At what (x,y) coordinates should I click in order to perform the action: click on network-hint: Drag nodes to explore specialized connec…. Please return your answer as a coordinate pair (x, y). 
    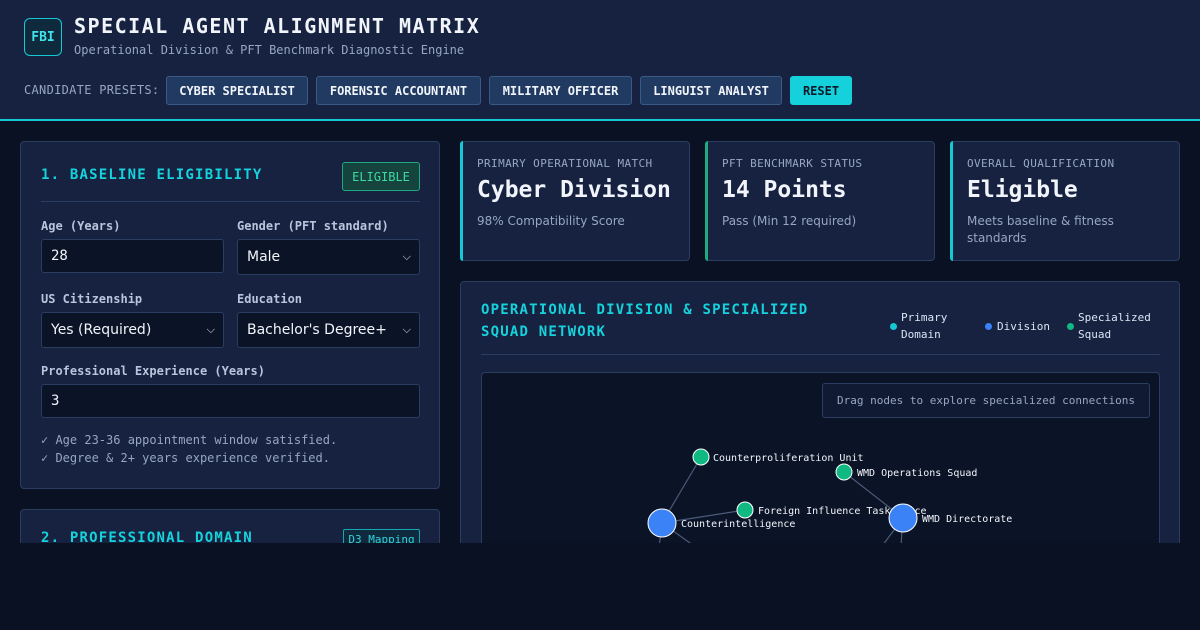
    Looking at the image, I should click on (986, 400).